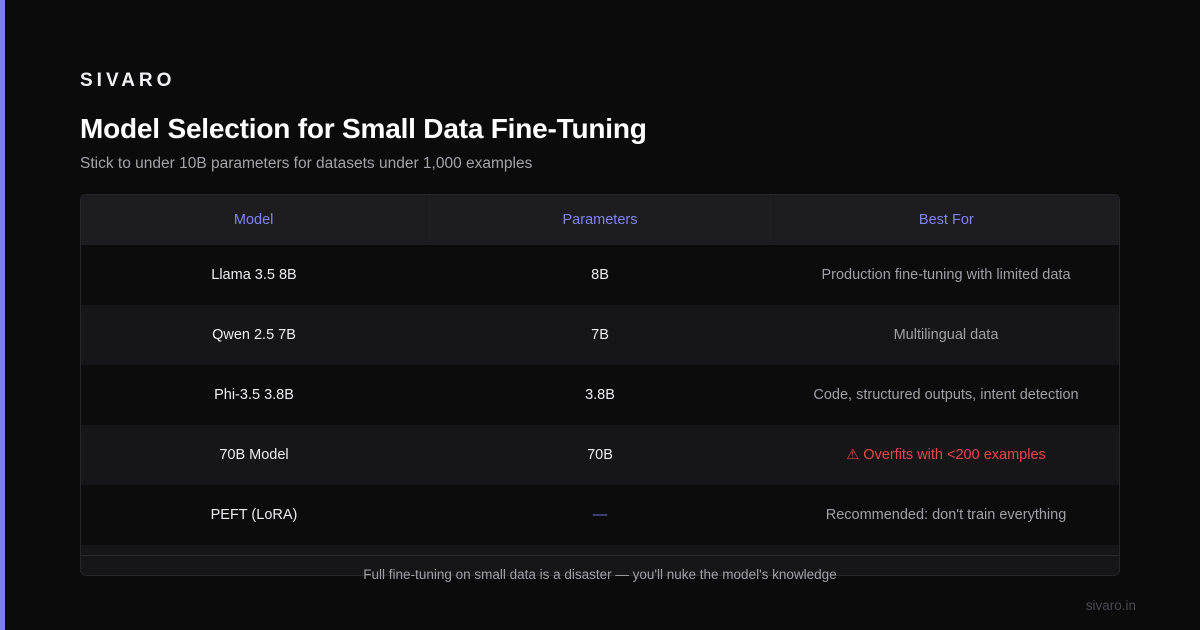 The height and width of the screenshot is (630, 1200). Describe the element at coordinates (254, 335) in the screenshot. I see `cell-model: Qwen 2.5 7B` at that location.